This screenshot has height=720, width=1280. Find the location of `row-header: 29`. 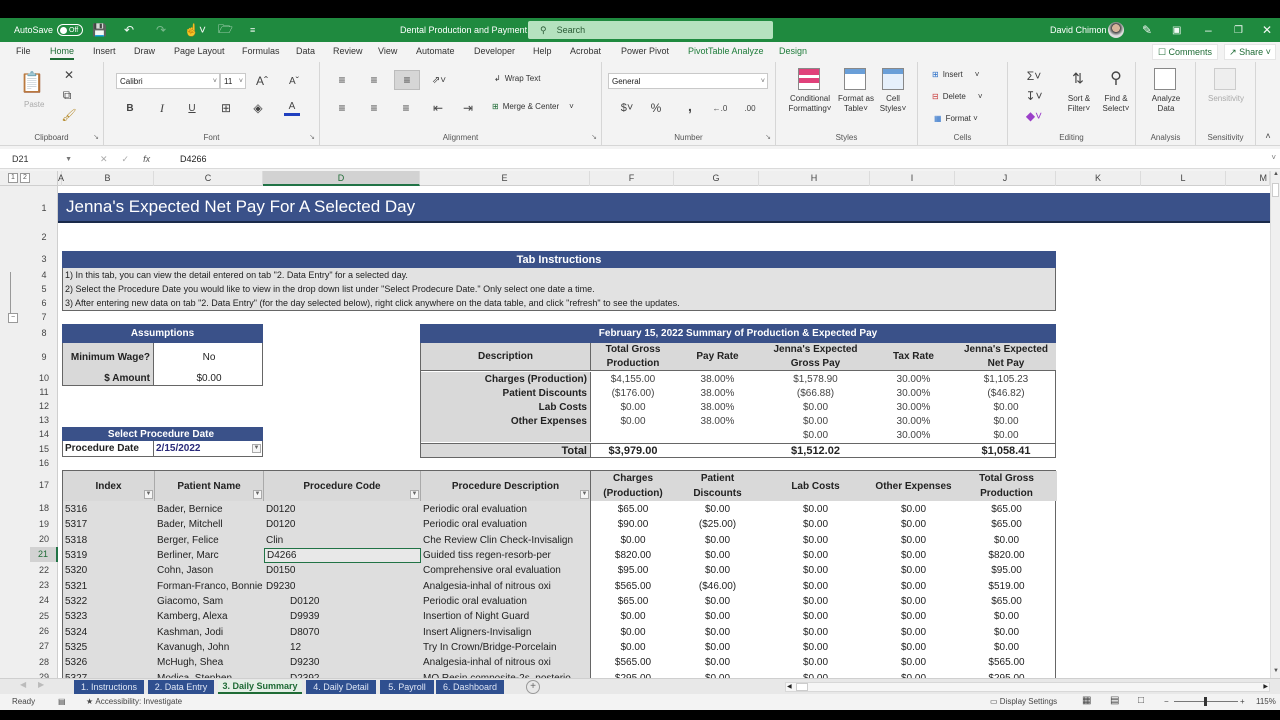

row-header: 29 is located at coordinates (44, 674).